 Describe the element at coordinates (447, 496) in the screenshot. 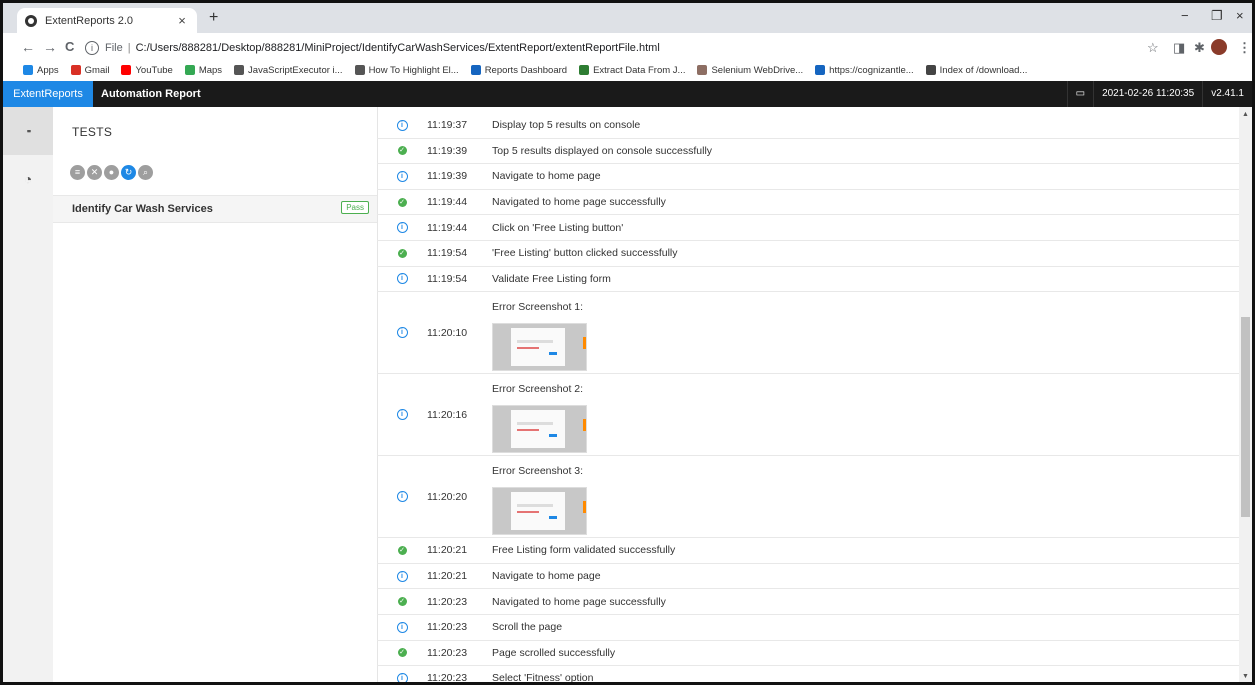

I see `log-timestamp: 11:20:20` at that location.